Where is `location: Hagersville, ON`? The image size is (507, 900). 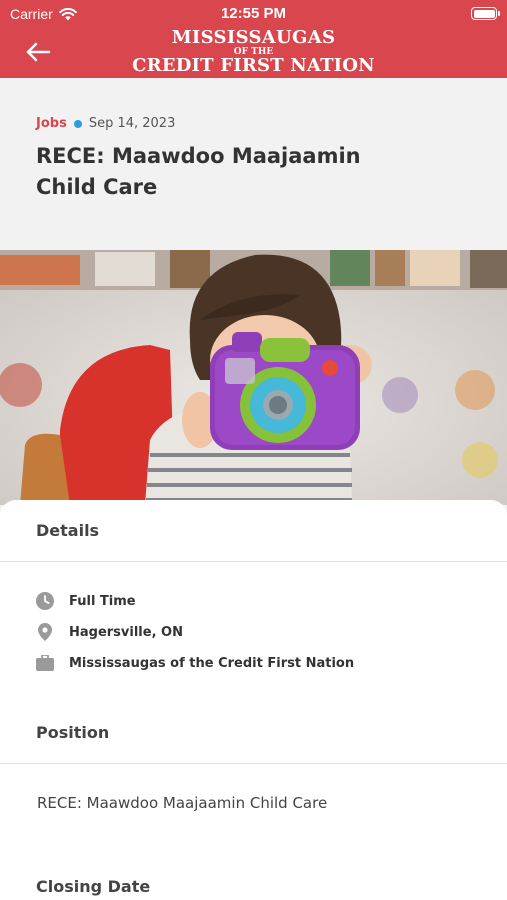
location: Hagersville, ON is located at coordinates (126, 632).